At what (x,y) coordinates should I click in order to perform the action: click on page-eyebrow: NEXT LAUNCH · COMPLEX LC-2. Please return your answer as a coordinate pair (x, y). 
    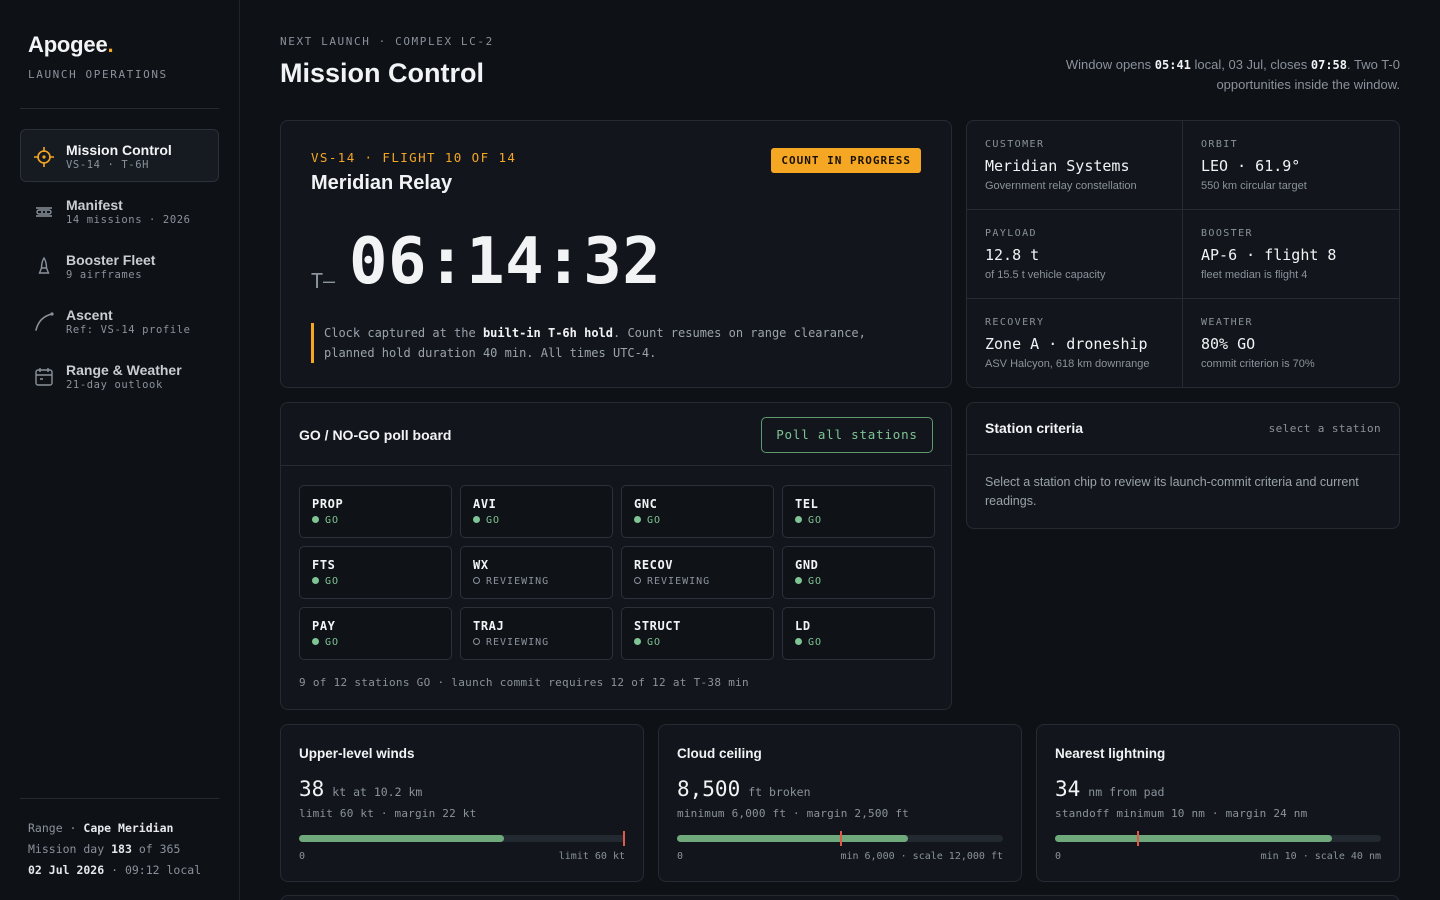
    Looking at the image, I should click on (387, 41).